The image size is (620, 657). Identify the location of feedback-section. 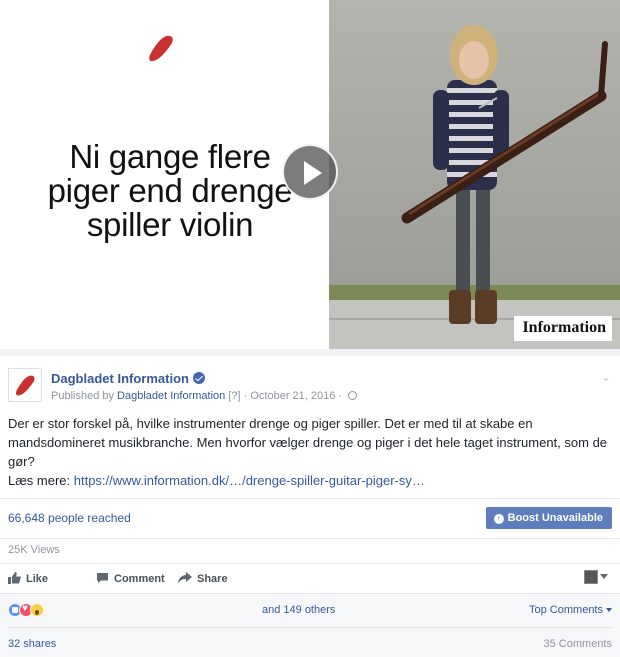
(310, 625).